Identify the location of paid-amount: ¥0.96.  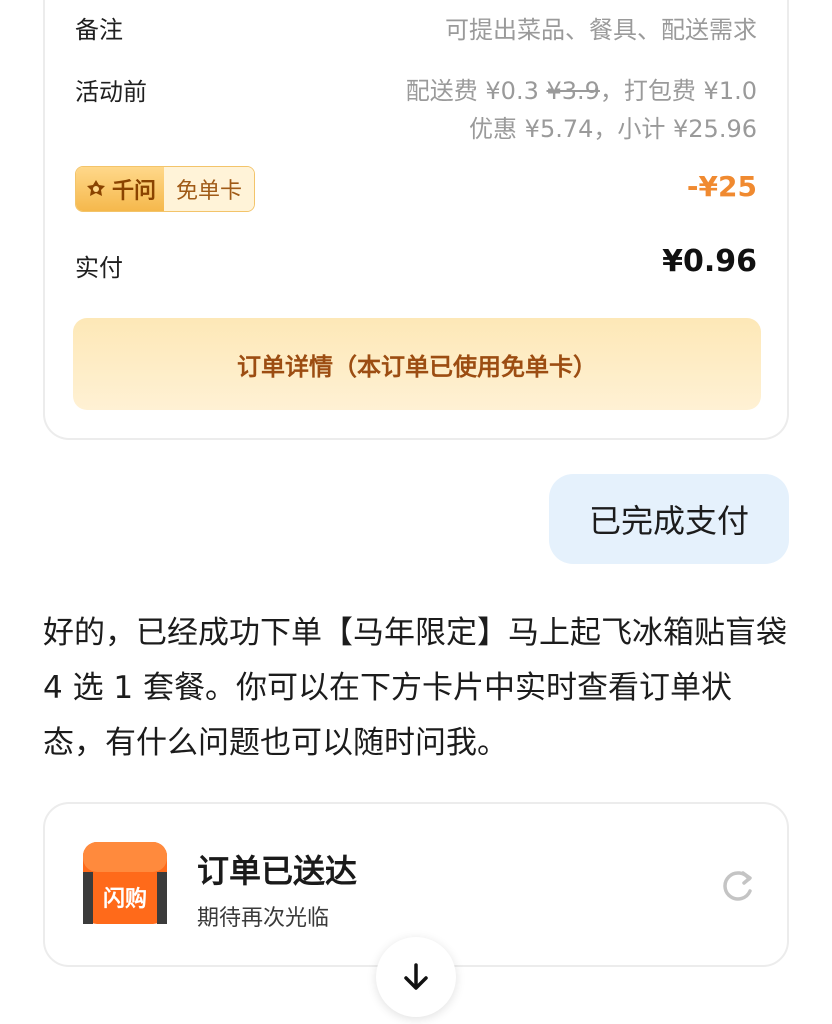
(709, 261).